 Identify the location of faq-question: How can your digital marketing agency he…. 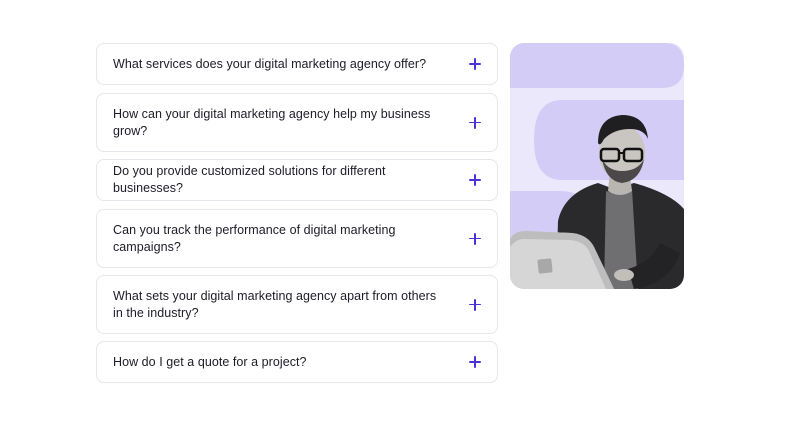
(272, 122).